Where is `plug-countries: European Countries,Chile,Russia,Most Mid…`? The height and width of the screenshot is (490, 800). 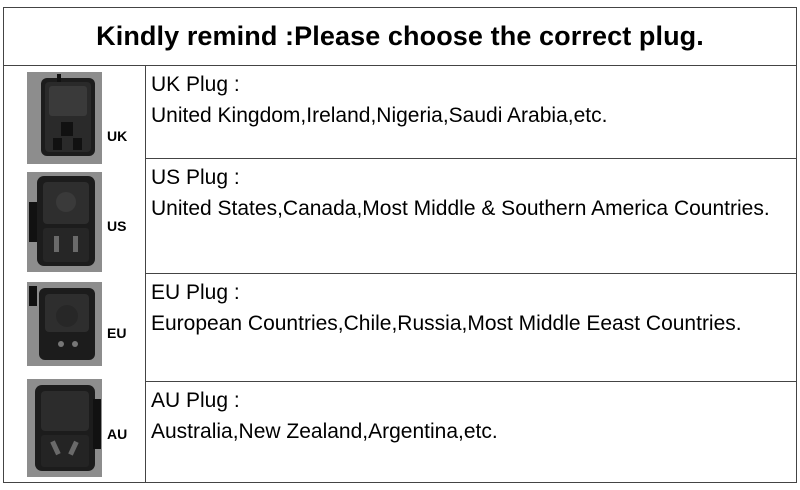 plug-countries: European Countries,Chile,Russia,Most Mid… is located at coordinates (446, 323).